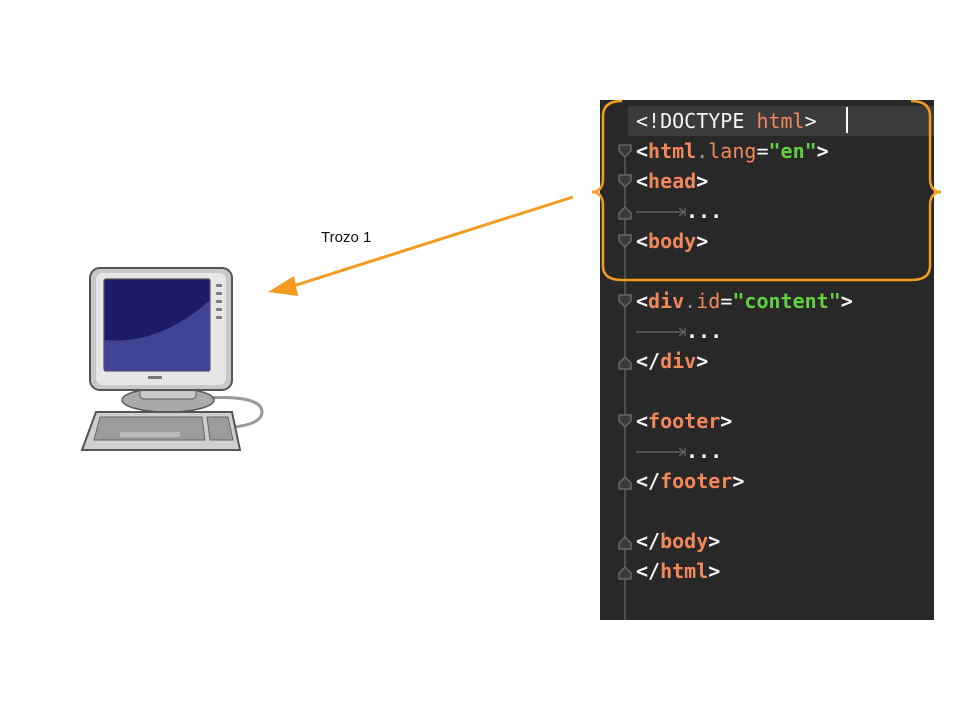 The image size is (960, 720). I want to click on chunk-brace, so click(766, 190).